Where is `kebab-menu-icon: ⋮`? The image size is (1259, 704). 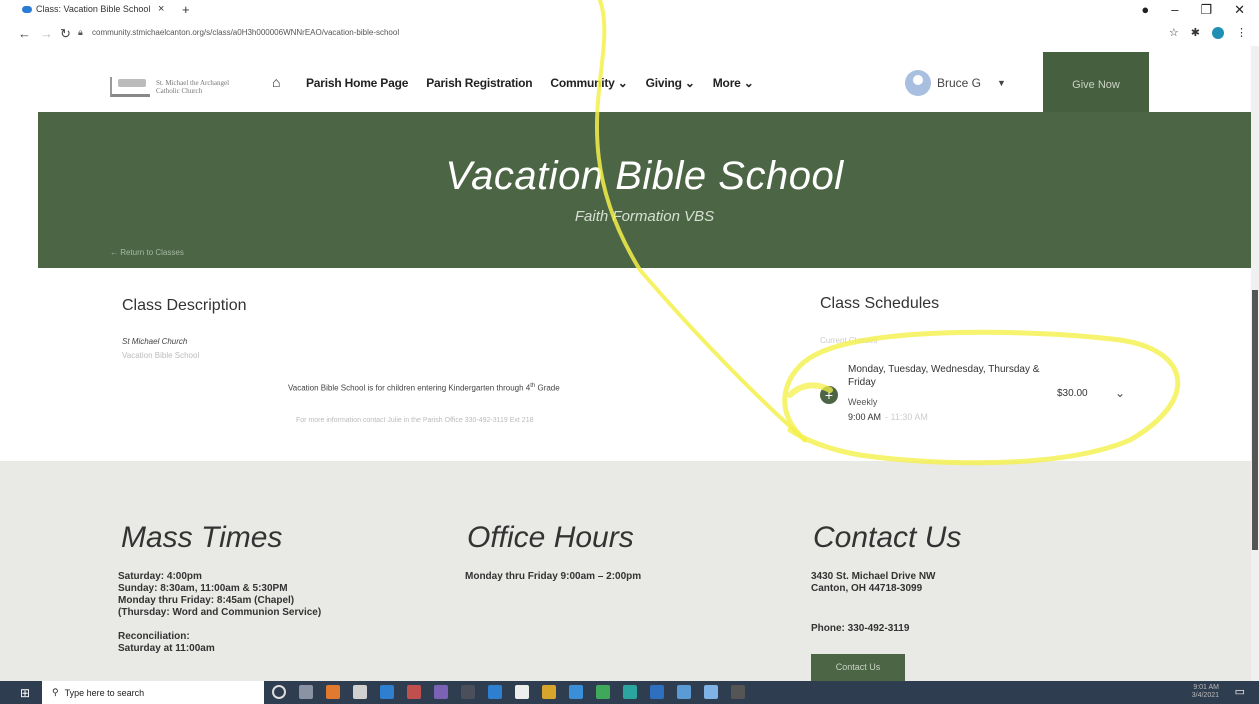
kebab-menu-icon: ⋮ is located at coordinates (1241, 32).